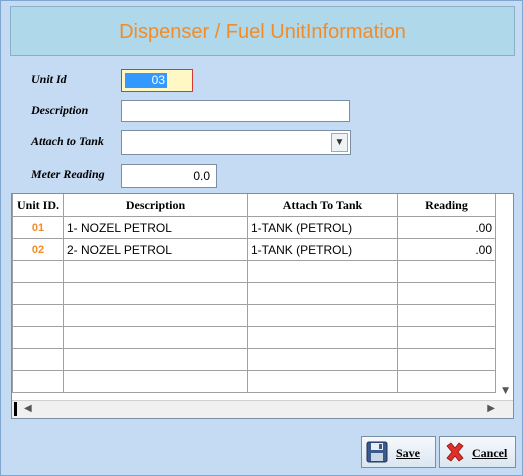 Image resolution: width=523 pixels, height=476 pixels. Describe the element at coordinates (322, 205) in the screenshot. I see `column-header-tank: Attach To Tank` at that location.